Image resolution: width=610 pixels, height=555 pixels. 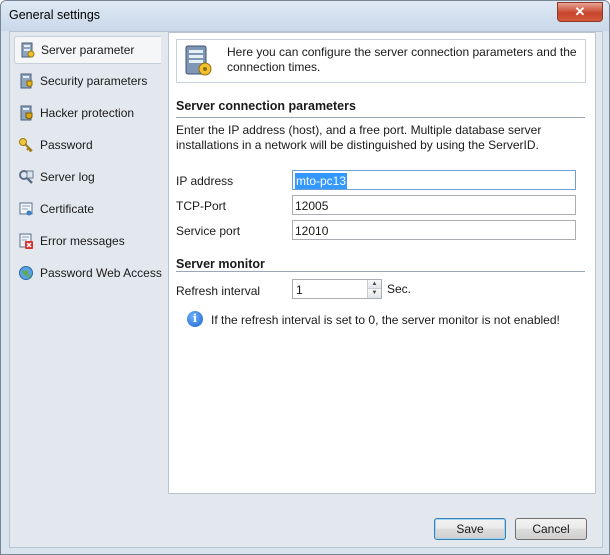 I want to click on globe-icon, so click(x=26, y=273).